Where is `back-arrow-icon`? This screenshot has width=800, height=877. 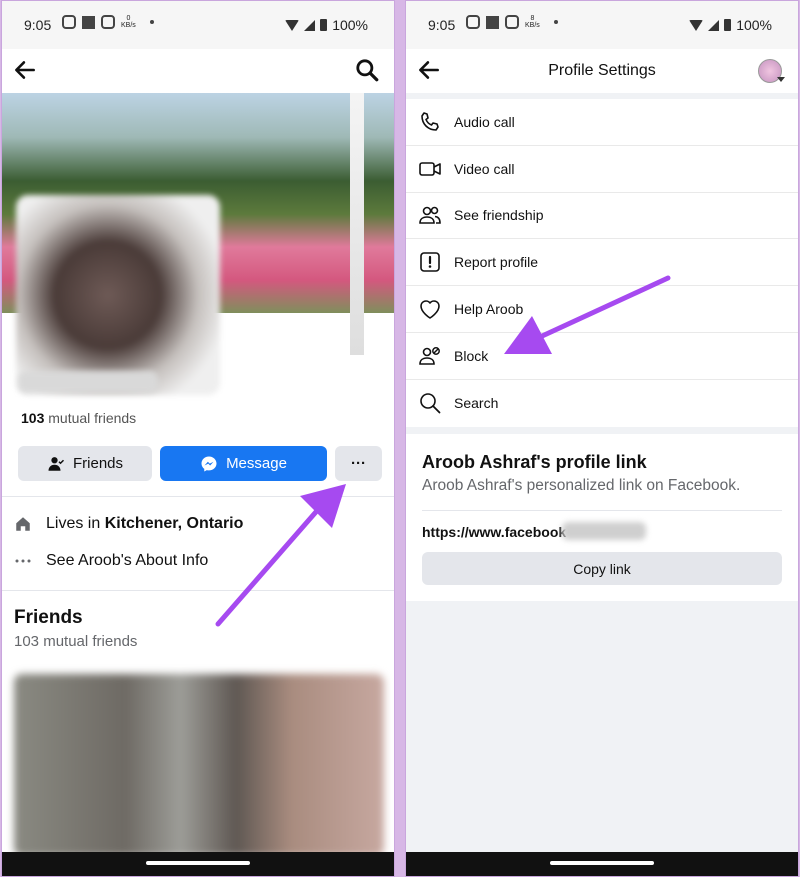
back-arrow-icon is located at coordinates (25, 70).